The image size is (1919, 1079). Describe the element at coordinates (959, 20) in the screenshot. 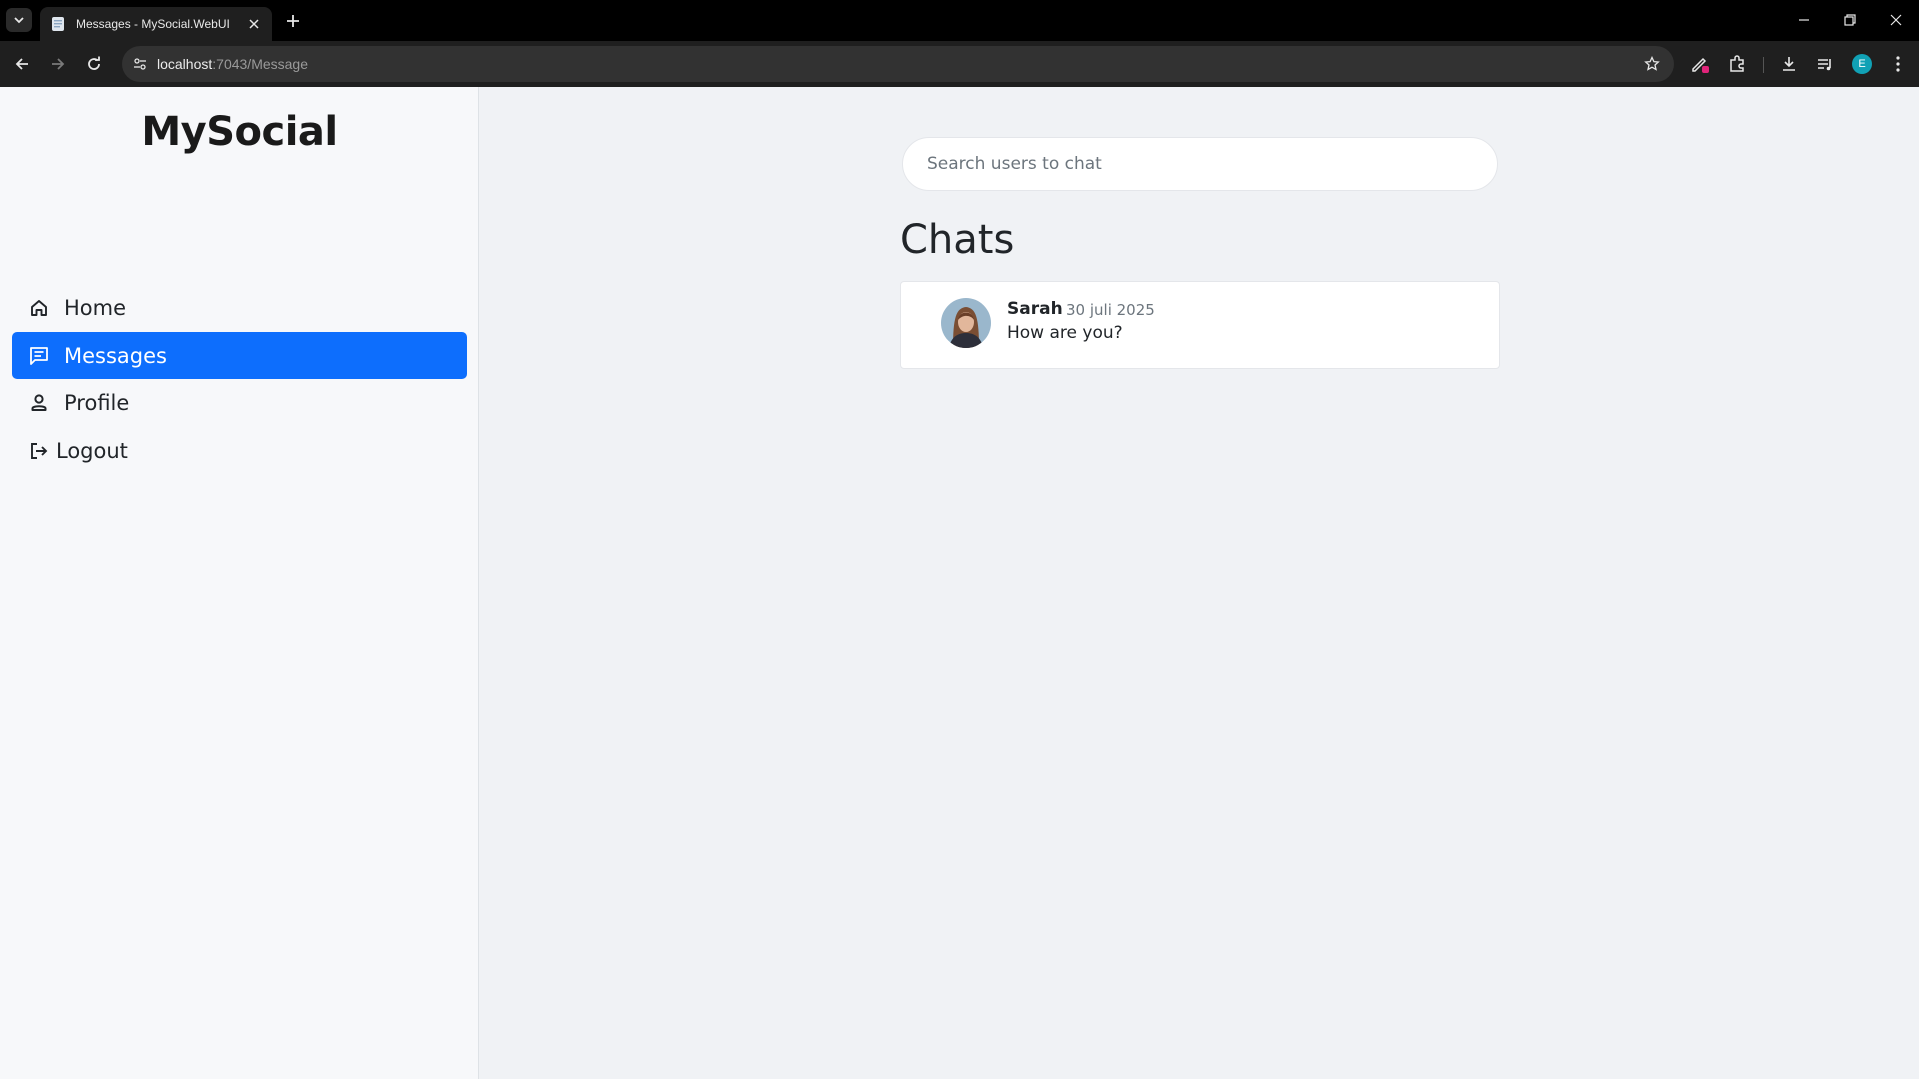

I see `browser-tab-strip: Messages - MySocial.WebUI` at that location.